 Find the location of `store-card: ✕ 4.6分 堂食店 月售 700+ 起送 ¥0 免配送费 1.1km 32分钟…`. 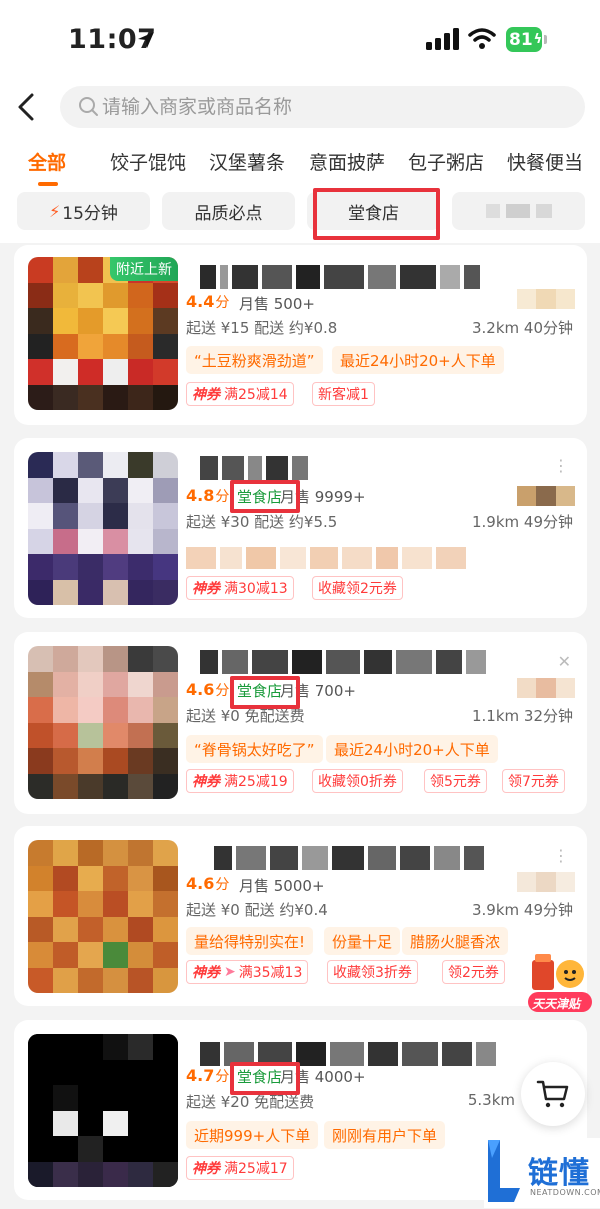

store-card: ✕ 4.6分 堂食店 月售 700+ 起送 ¥0 免配送费 1.1km 32分钟… is located at coordinates (300, 723).